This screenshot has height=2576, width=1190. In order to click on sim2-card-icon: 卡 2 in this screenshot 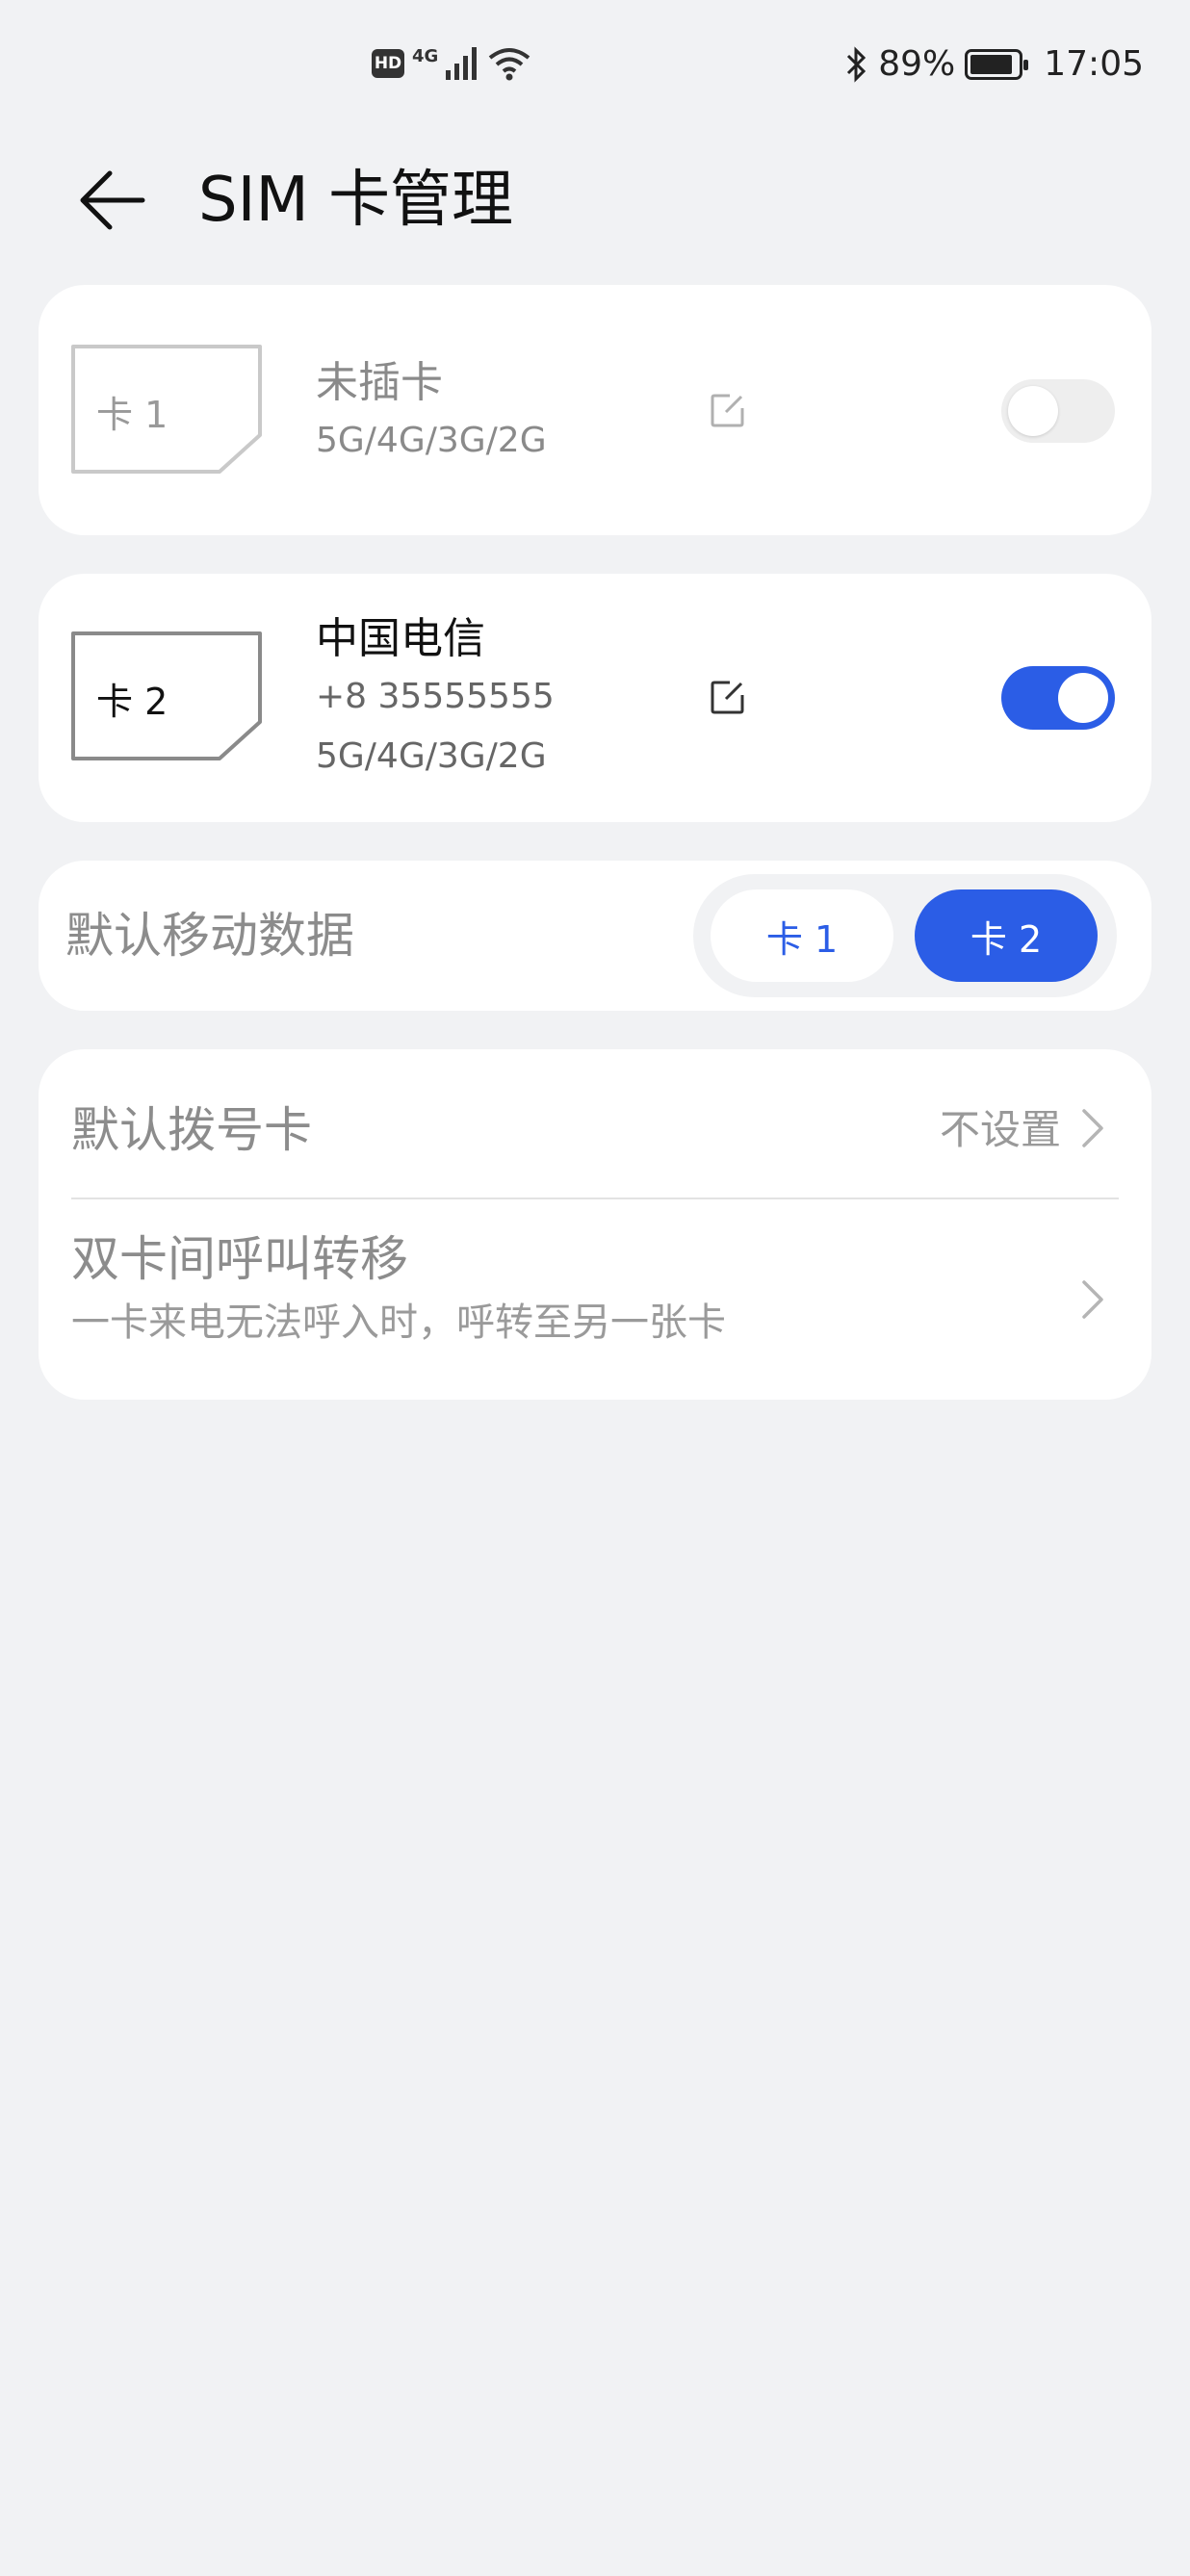, I will do `click(167, 696)`.